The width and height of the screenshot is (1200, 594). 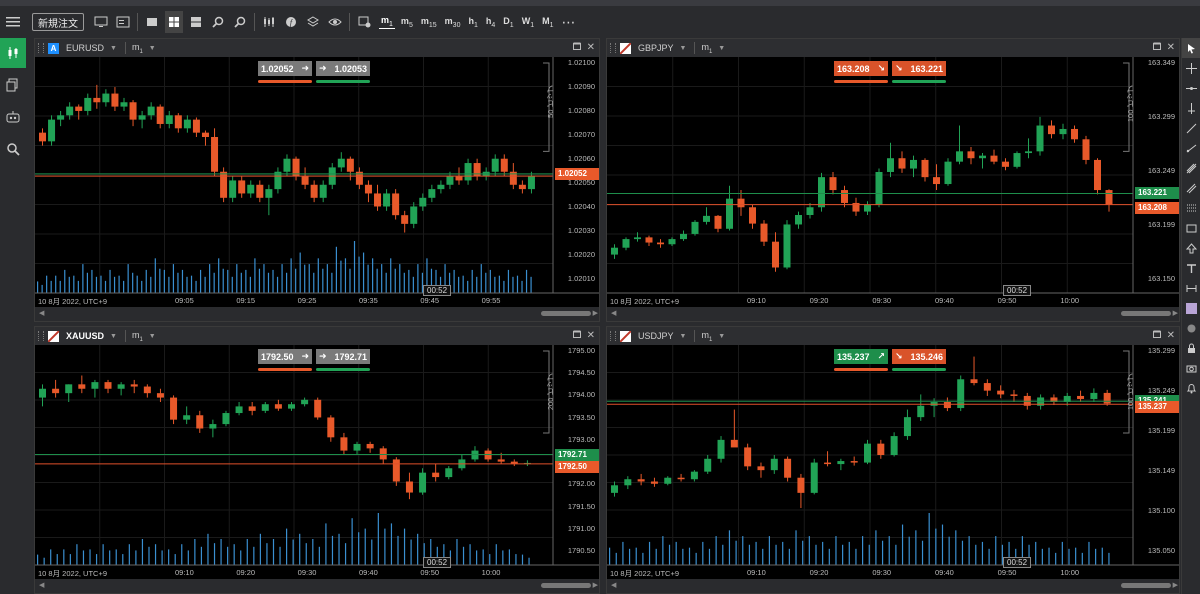 I want to click on bid-button: 163.208 ↘, so click(x=861, y=72).